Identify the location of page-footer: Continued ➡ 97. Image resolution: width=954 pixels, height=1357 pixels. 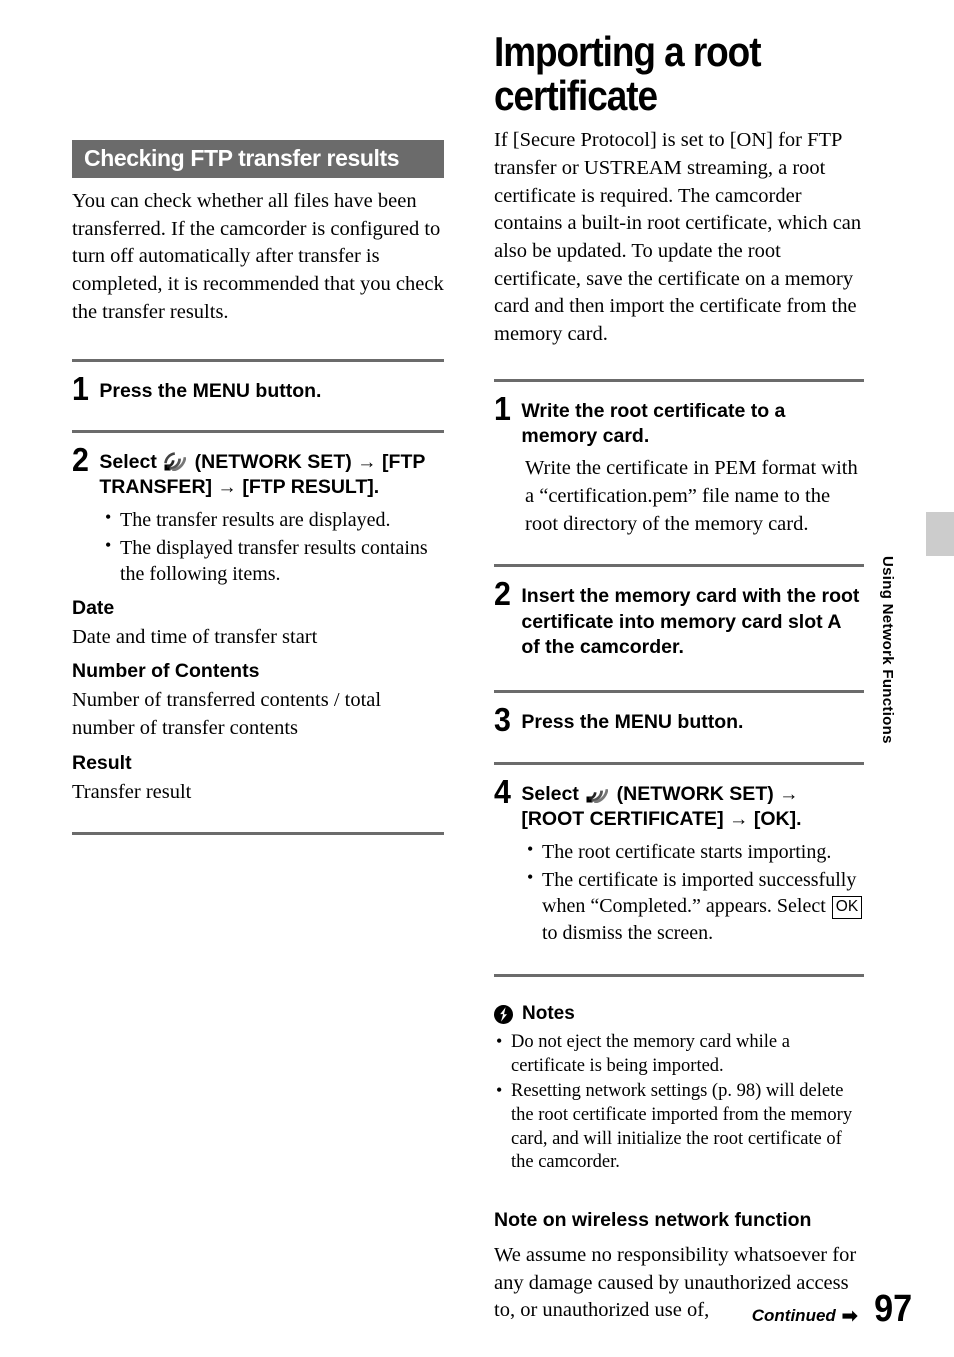
(704, 1309).